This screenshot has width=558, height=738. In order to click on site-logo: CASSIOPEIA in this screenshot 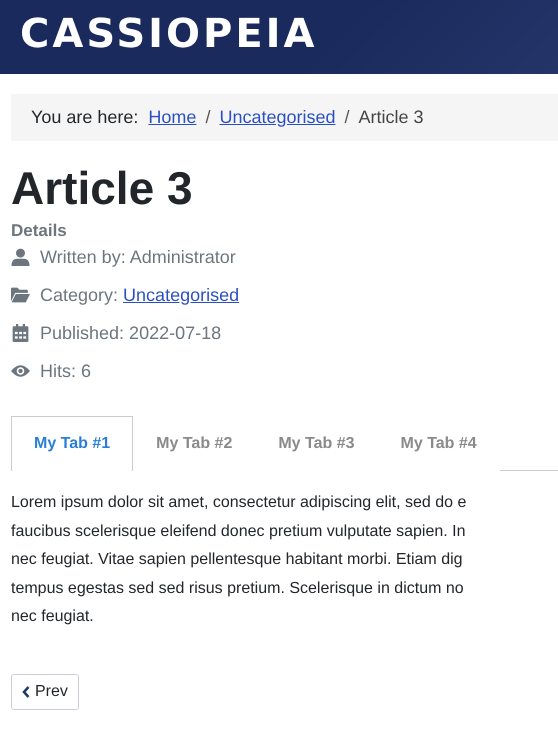, I will do `click(169, 34)`.